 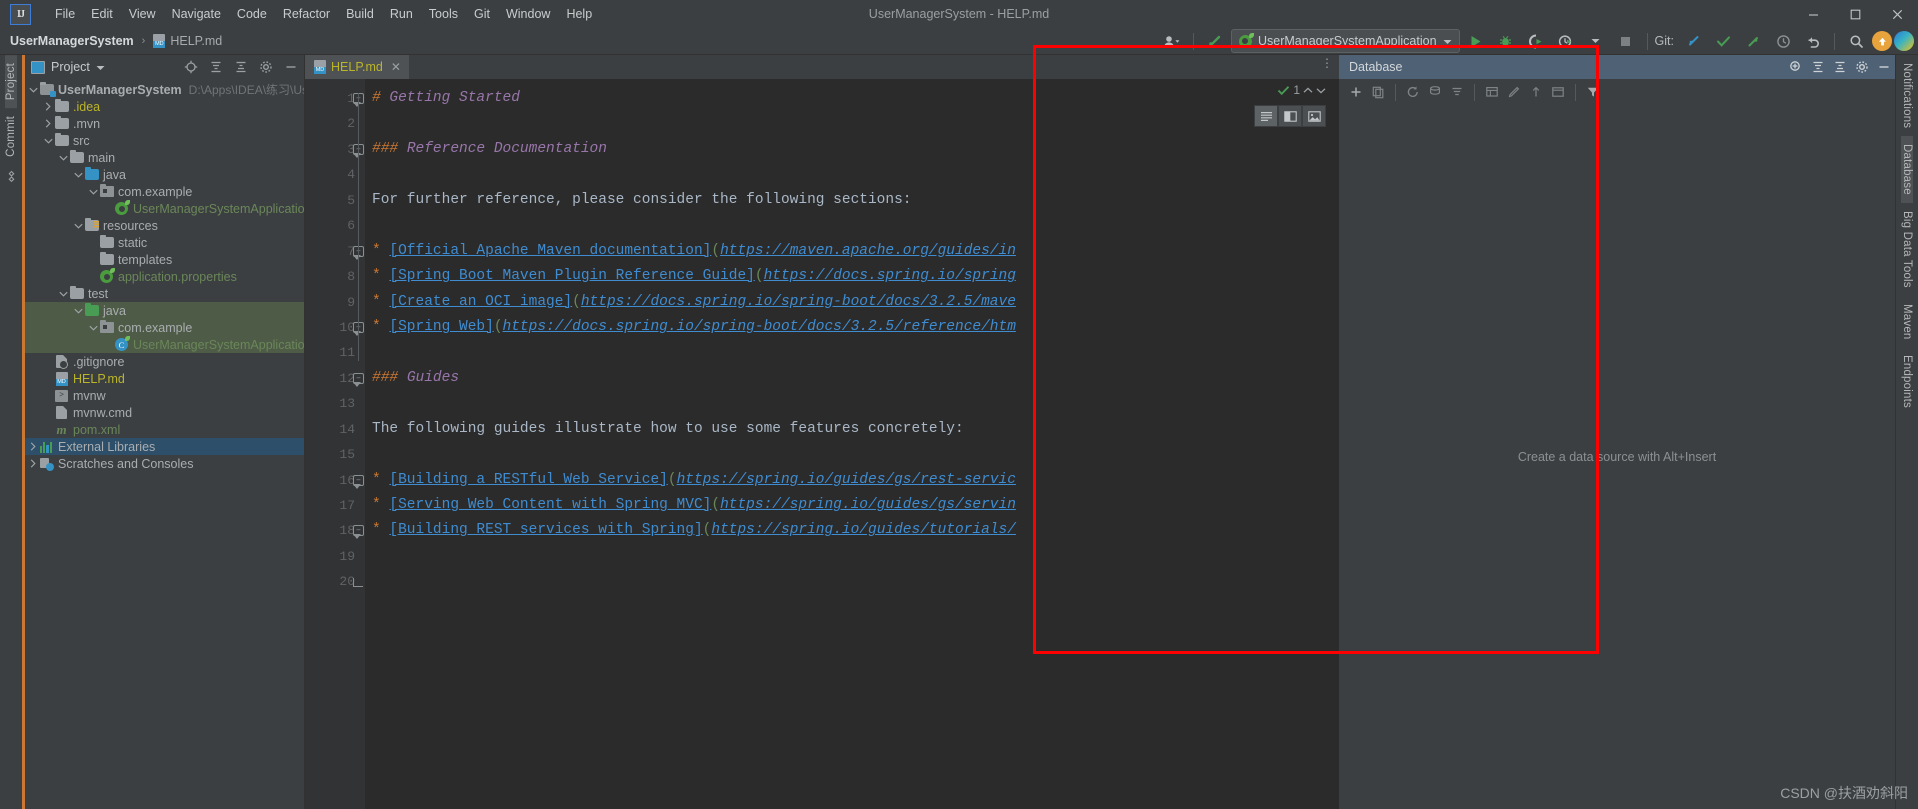 I want to click on modify-icon, so click(x=1514, y=92).